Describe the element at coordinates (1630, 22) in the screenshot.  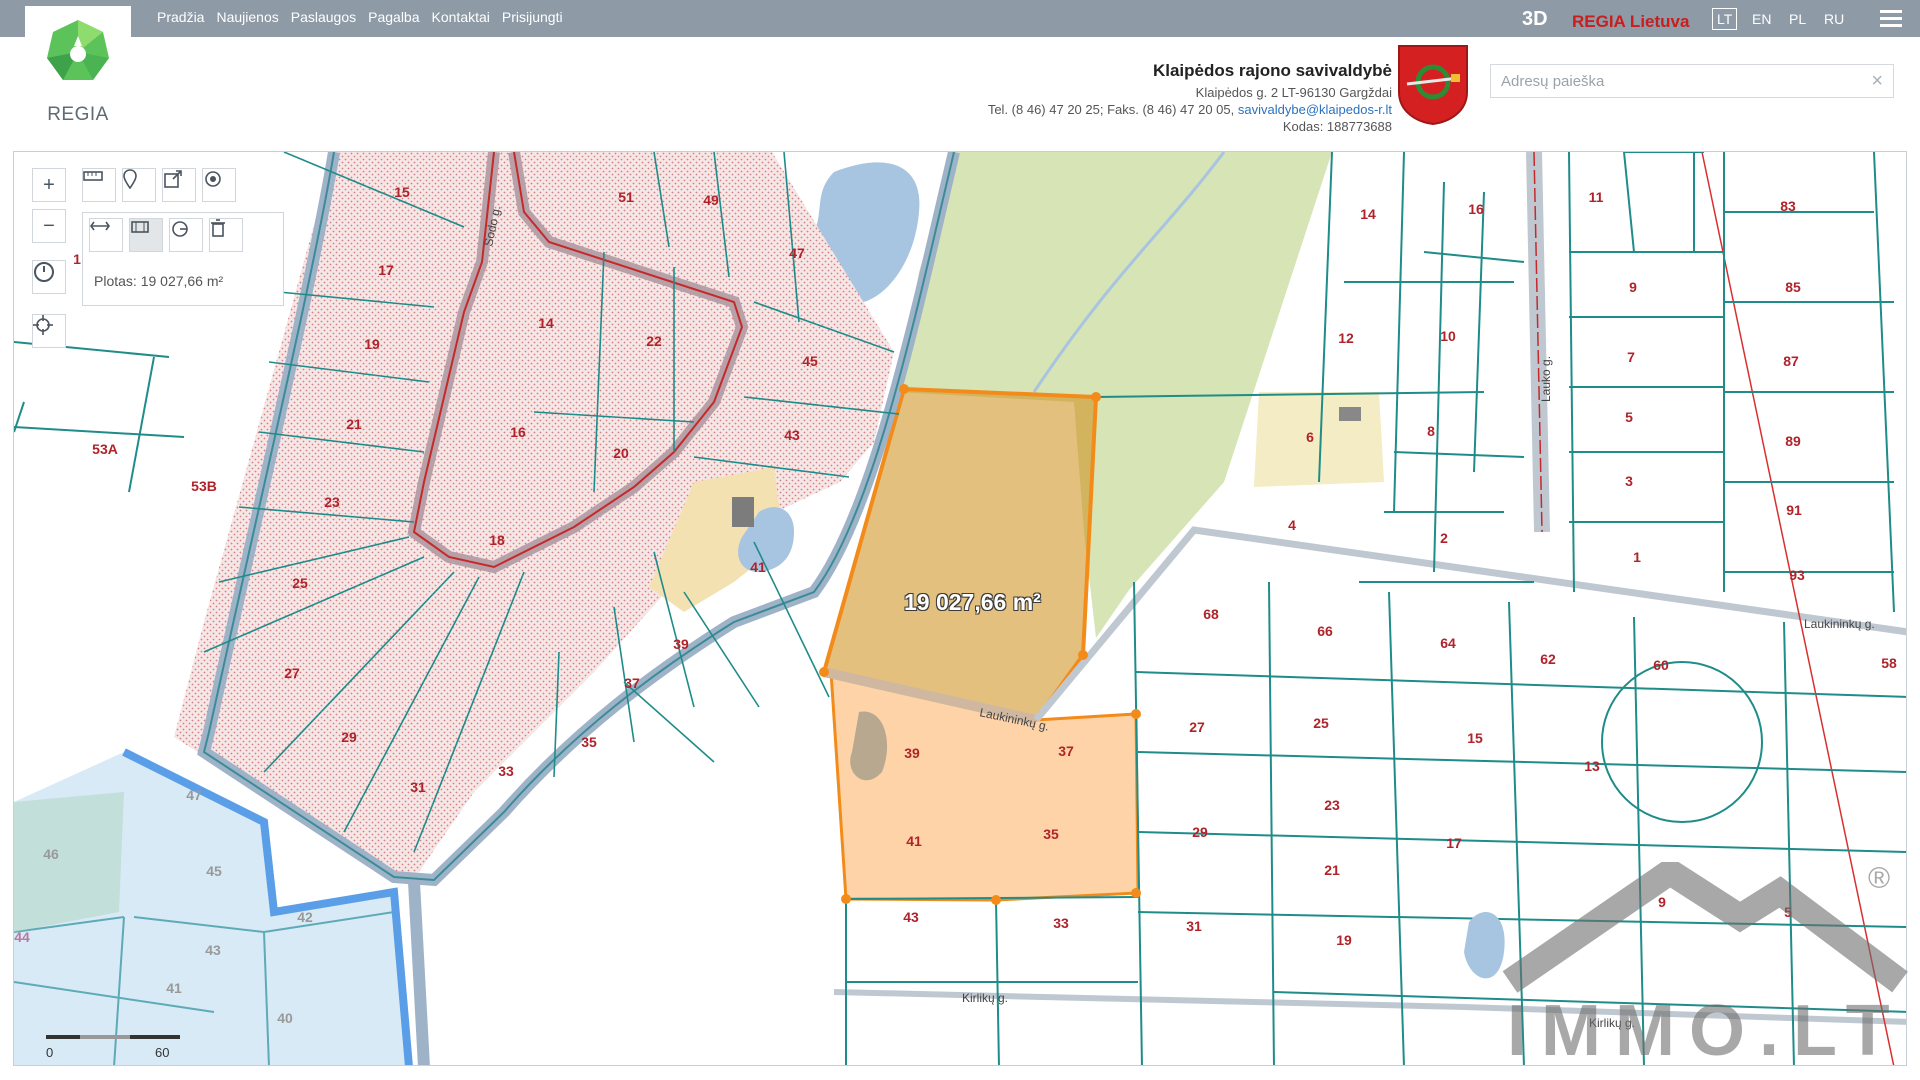
I see `regia-lietuva-link: REGIA Lietuva` at that location.